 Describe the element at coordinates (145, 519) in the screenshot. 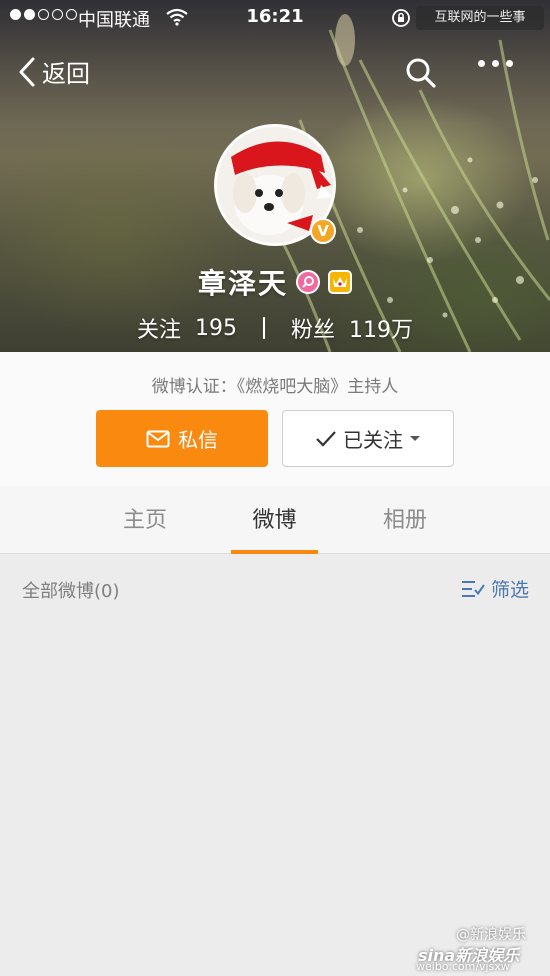

I see `tab-home: 主页` at that location.